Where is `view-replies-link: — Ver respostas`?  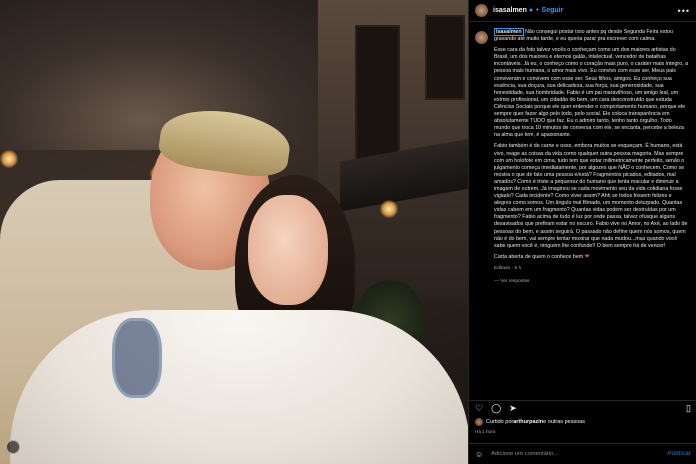 view-replies-link: — Ver respostas is located at coordinates (591, 281).